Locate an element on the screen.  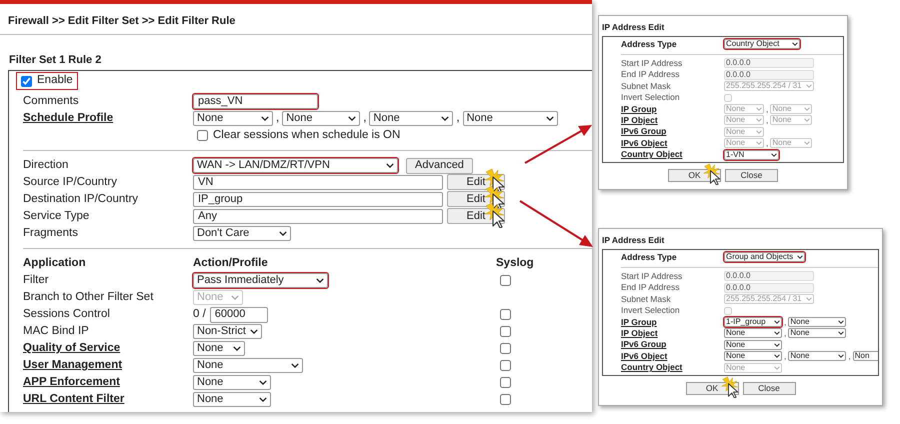
field-label: Comments is located at coordinates (51, 101).